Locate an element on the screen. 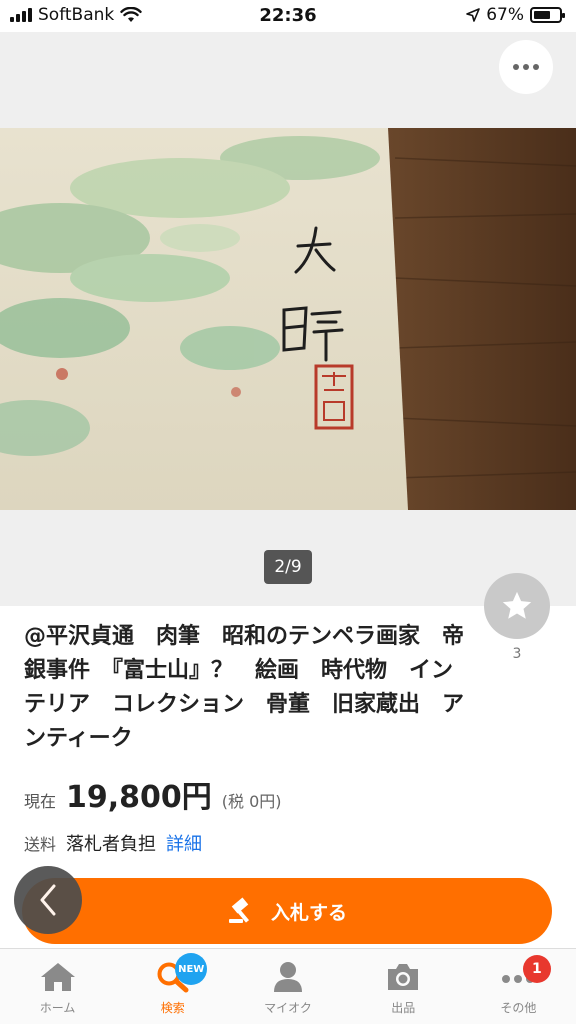  new-badge: NEW is located at coordinates (191, 969).